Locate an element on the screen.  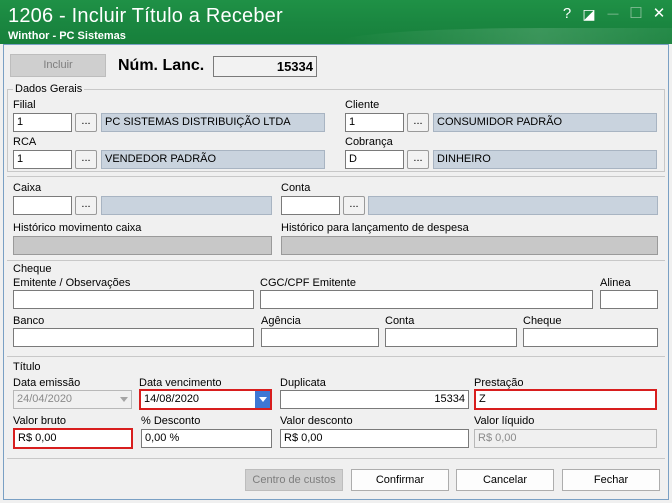
valor-liquido-label: Valor líquido is located at coordinates (504, 421).